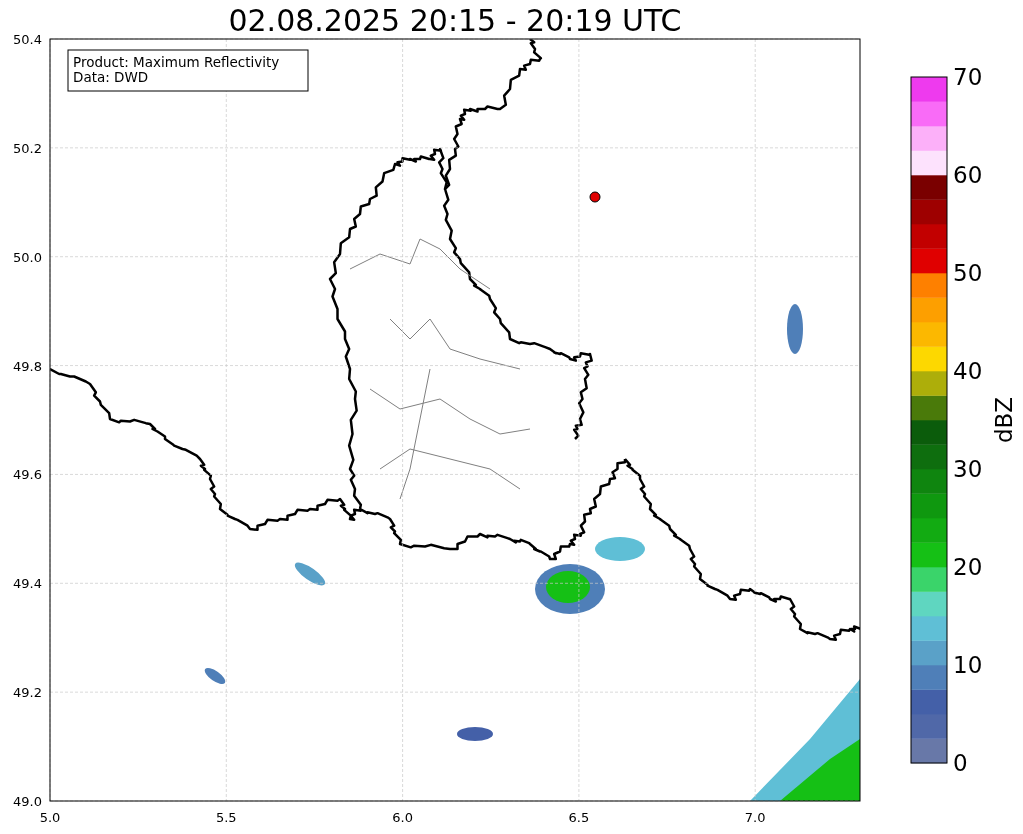 This screenshot has height=834, width=1023. I want to click on axis-tick-label: 49.8, so click(27, 366).